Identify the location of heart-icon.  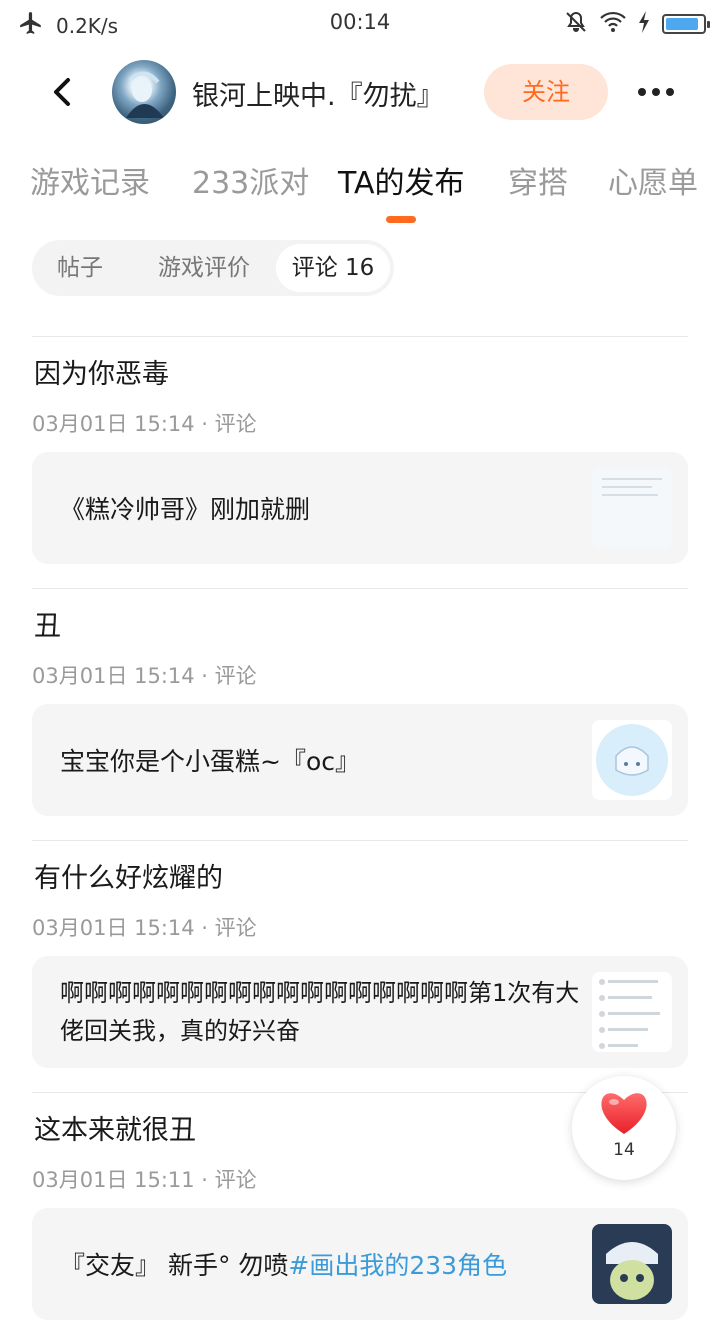
(624, 1113).